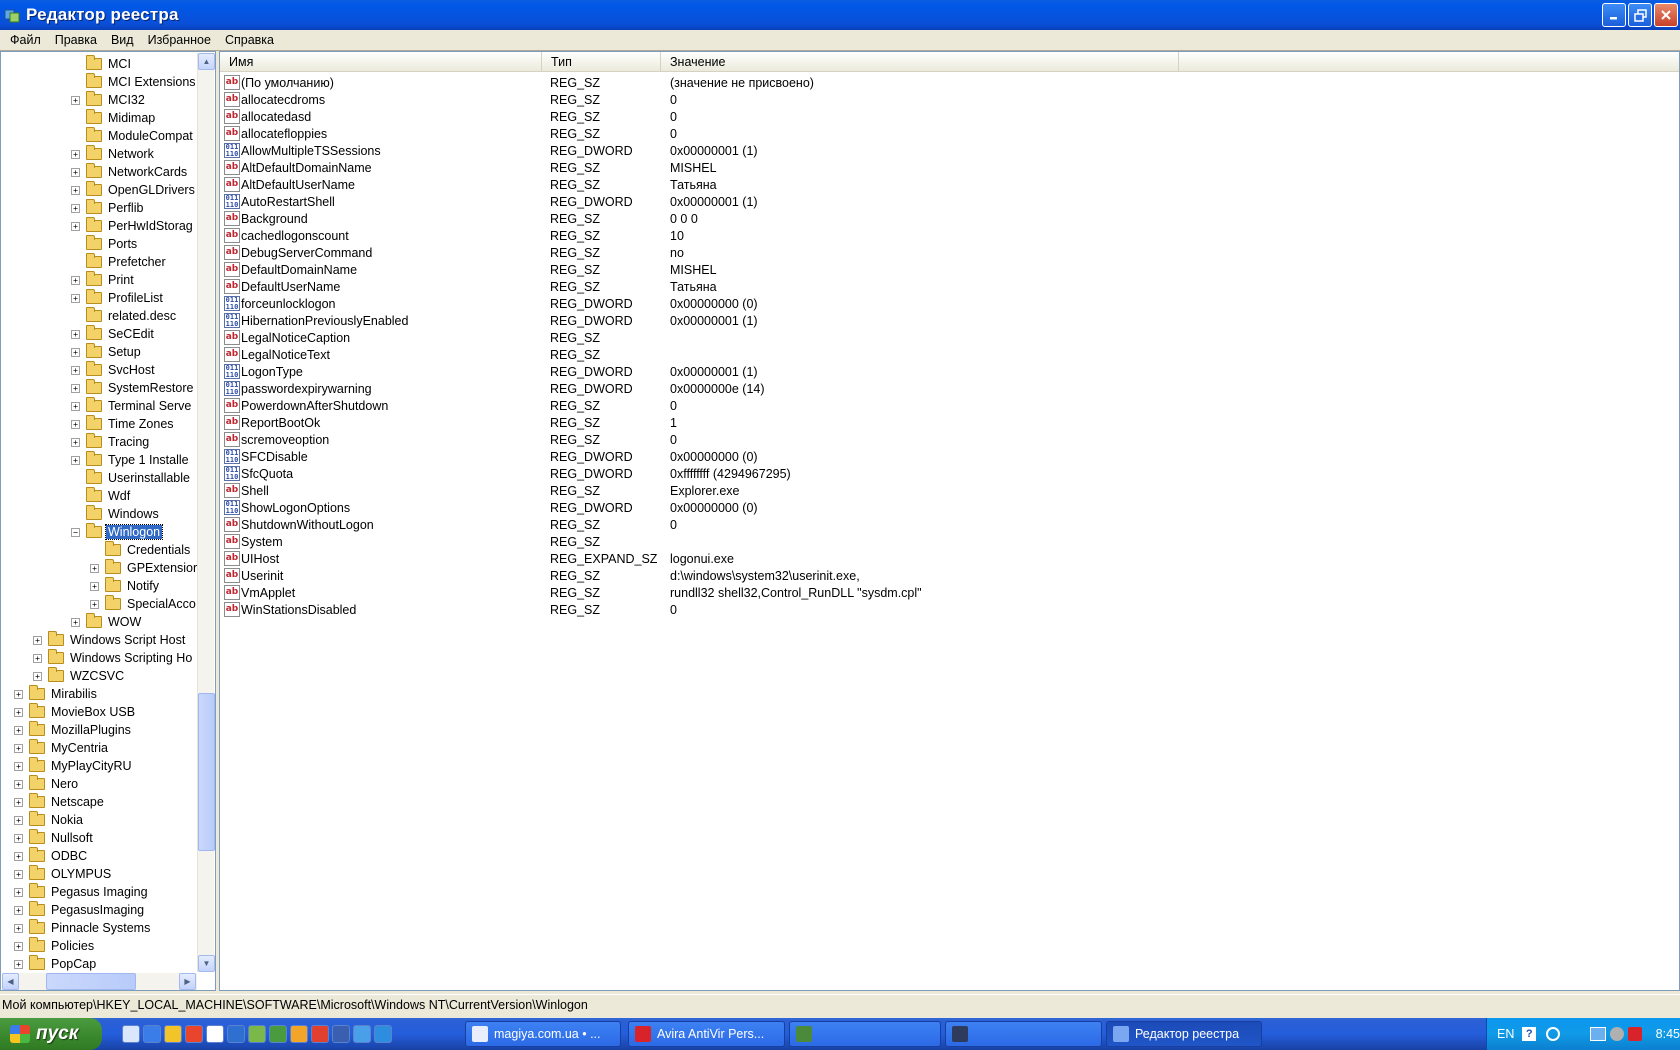 The width and height of the screenshot is (1680, 1050). I want to click on tree-node: + WZCSVC, so click(79, 676).